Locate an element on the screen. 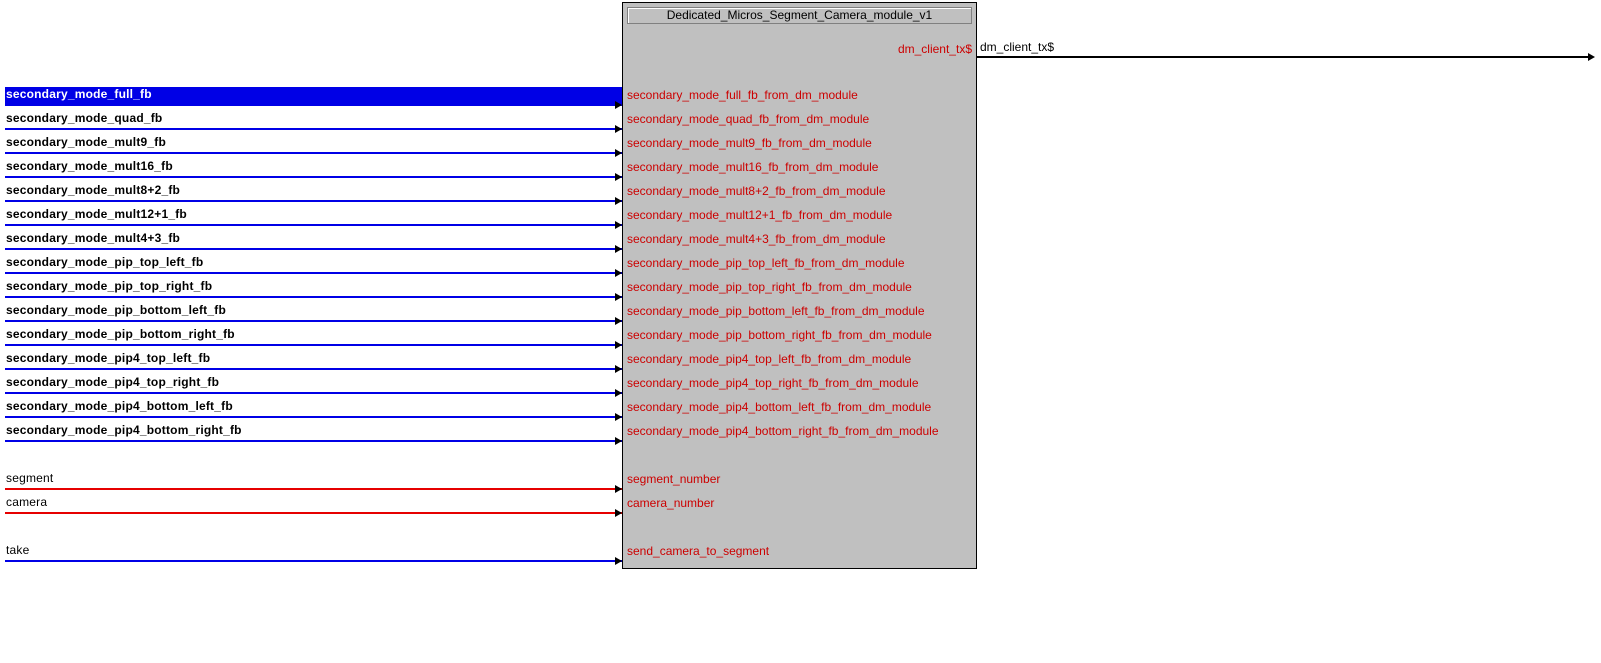 Image resolution: width=1601 pixels, height=663 pixels. input-port: secondary_mode_mult16_fb_from_dm_module is located at coordinates (752, 167).